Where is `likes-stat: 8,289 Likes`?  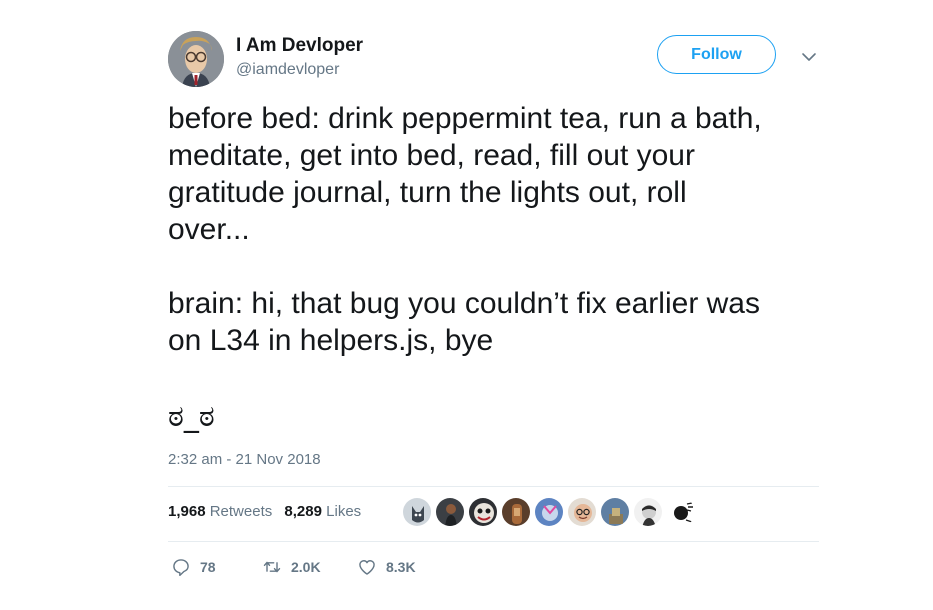 likes-stat: 8,289 Likes is located at coordinates (322, 511).